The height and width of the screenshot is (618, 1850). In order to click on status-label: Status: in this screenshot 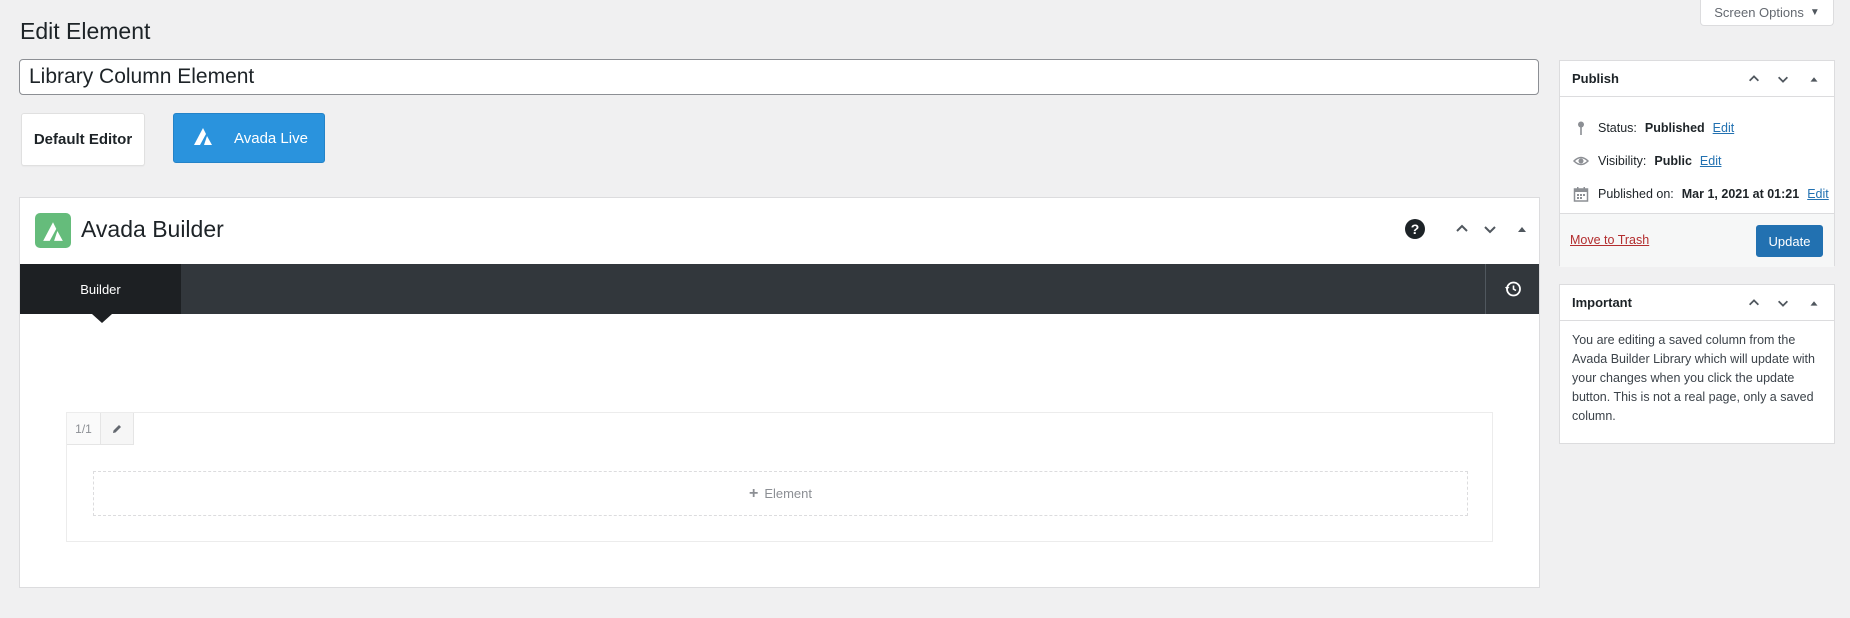, I will do `click(1617, 128)`.